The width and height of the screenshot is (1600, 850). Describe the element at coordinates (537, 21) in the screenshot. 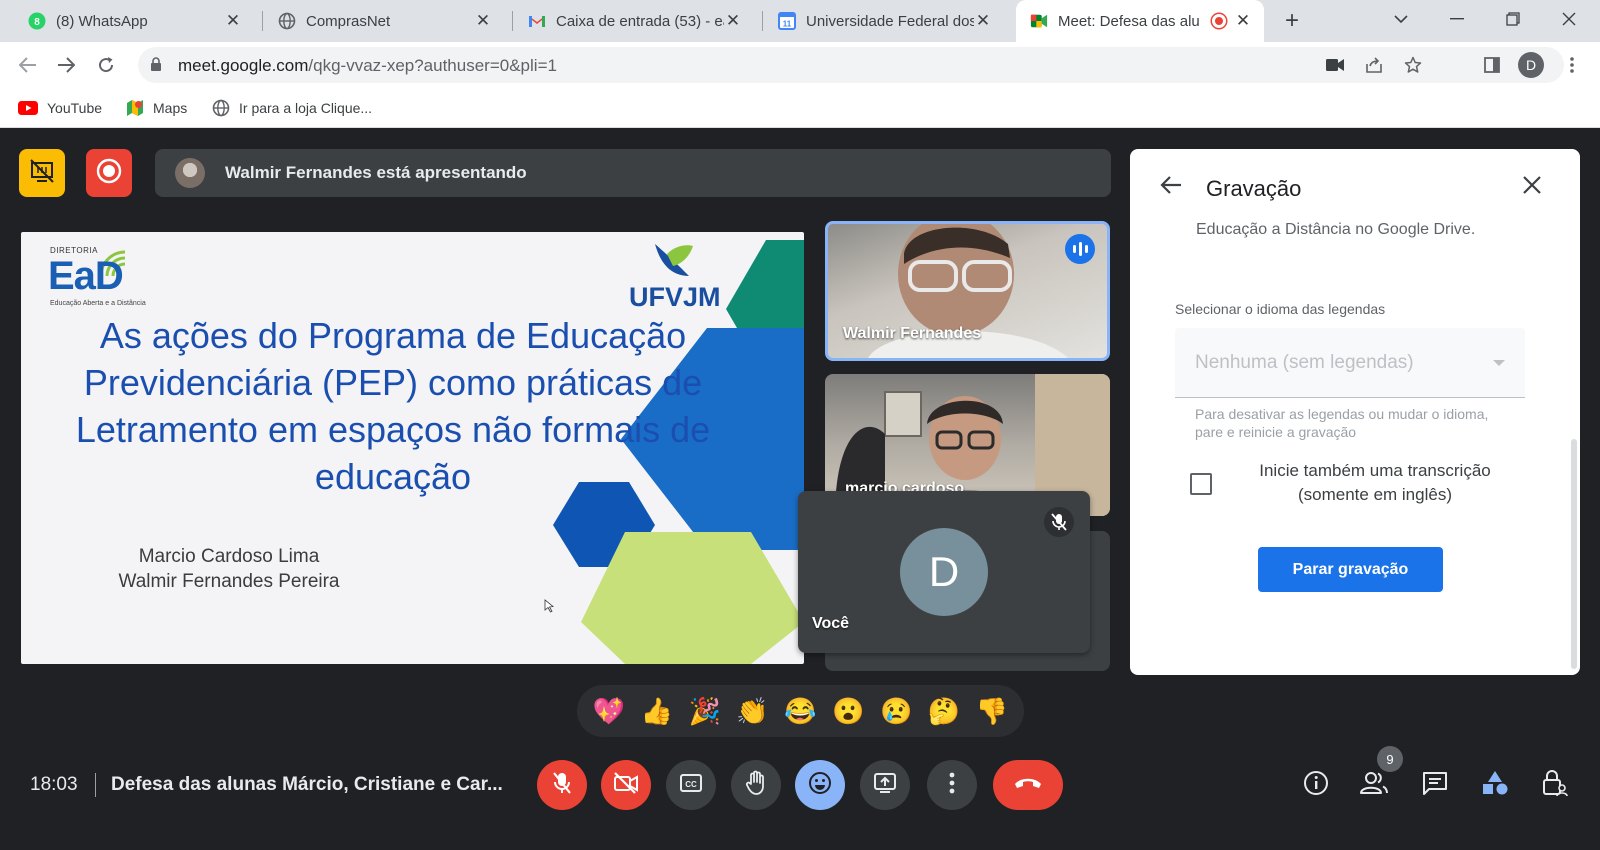

I see `gmail-icon` at that location.